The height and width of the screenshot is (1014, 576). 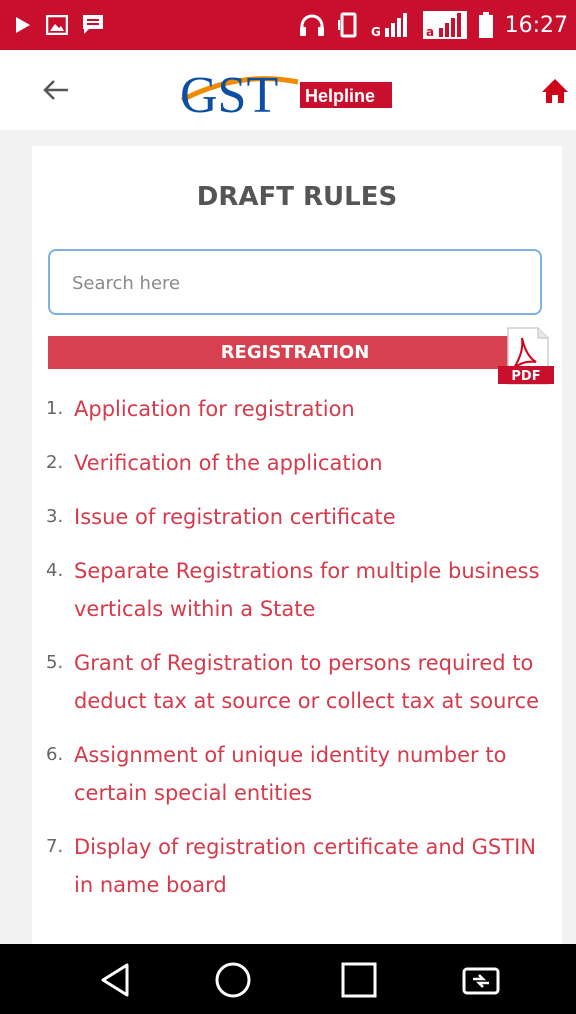 I want to click on signal-icon: G, so click(x=389, y=25).